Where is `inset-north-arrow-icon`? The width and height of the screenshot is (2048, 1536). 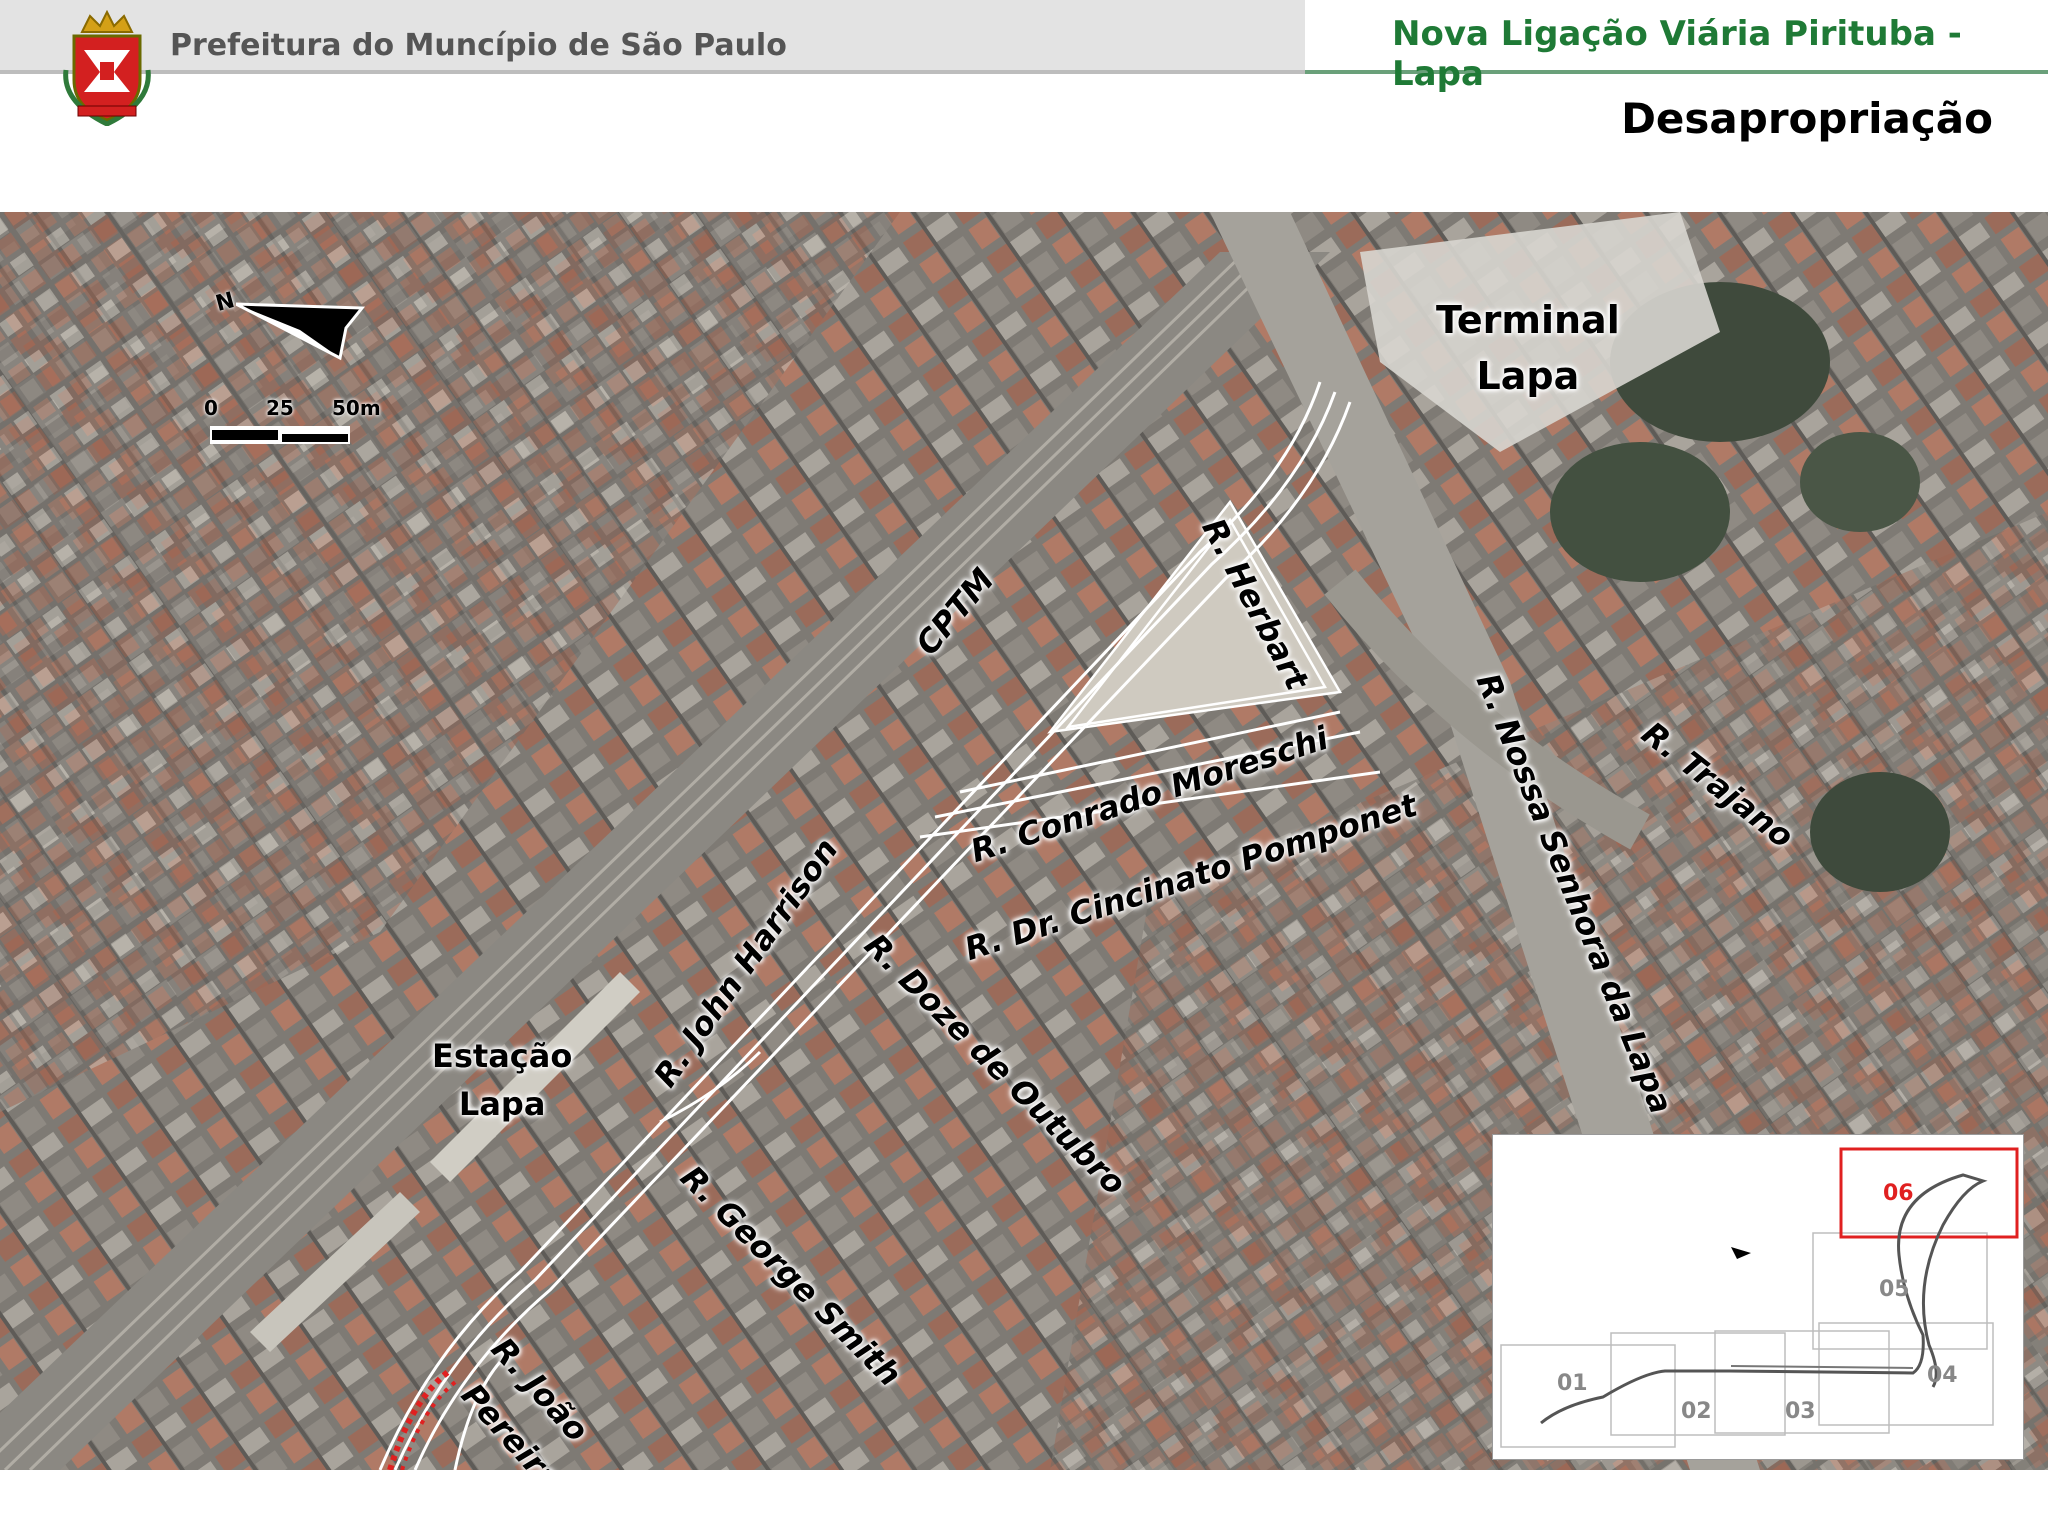
inset-north-arrow-icon is located at coordinates (1741, 1253).